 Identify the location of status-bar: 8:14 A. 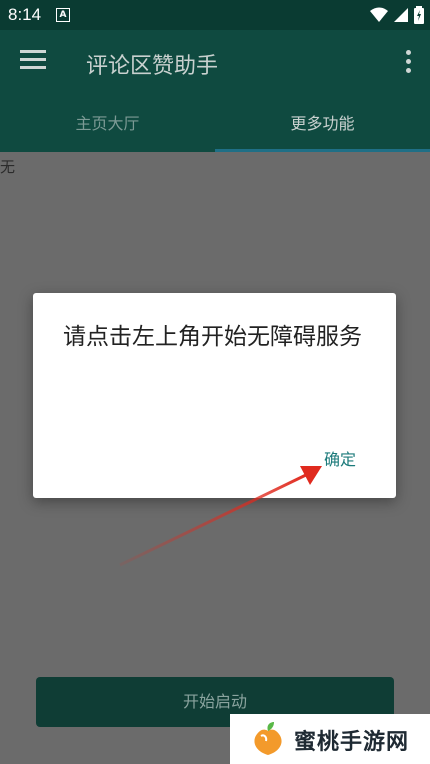
(215, 15).